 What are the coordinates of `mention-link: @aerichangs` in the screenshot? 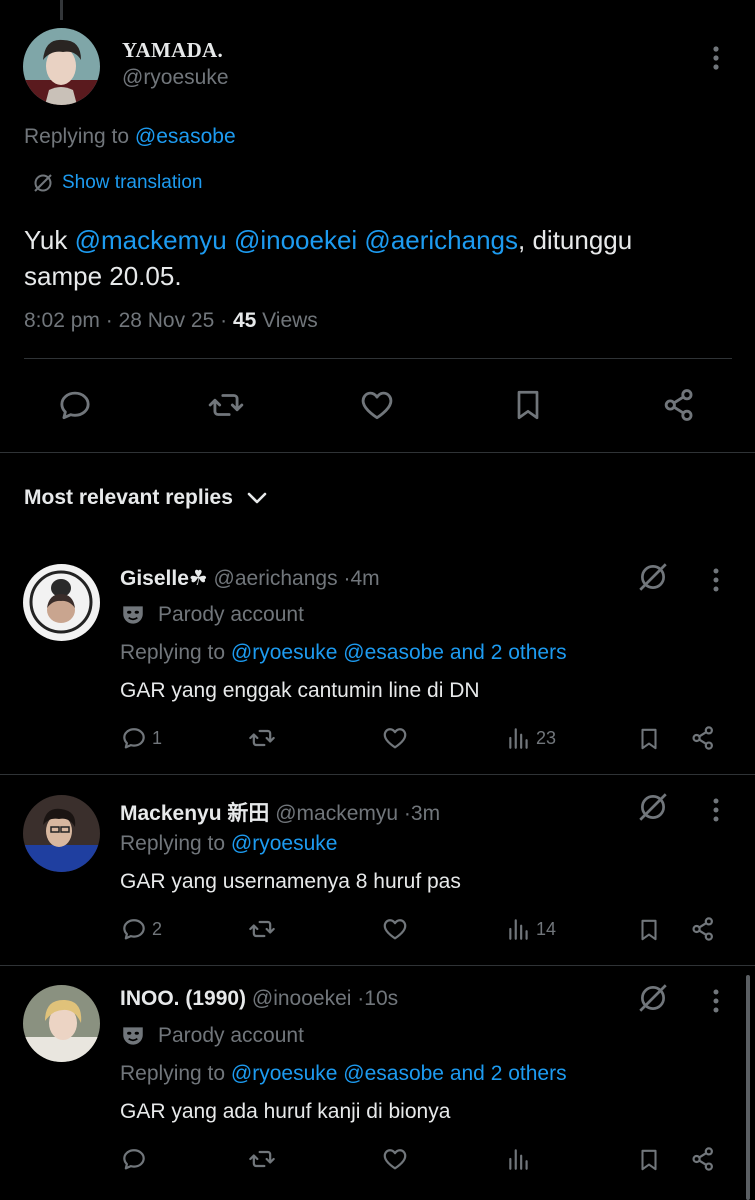 It's located at (441, 240).